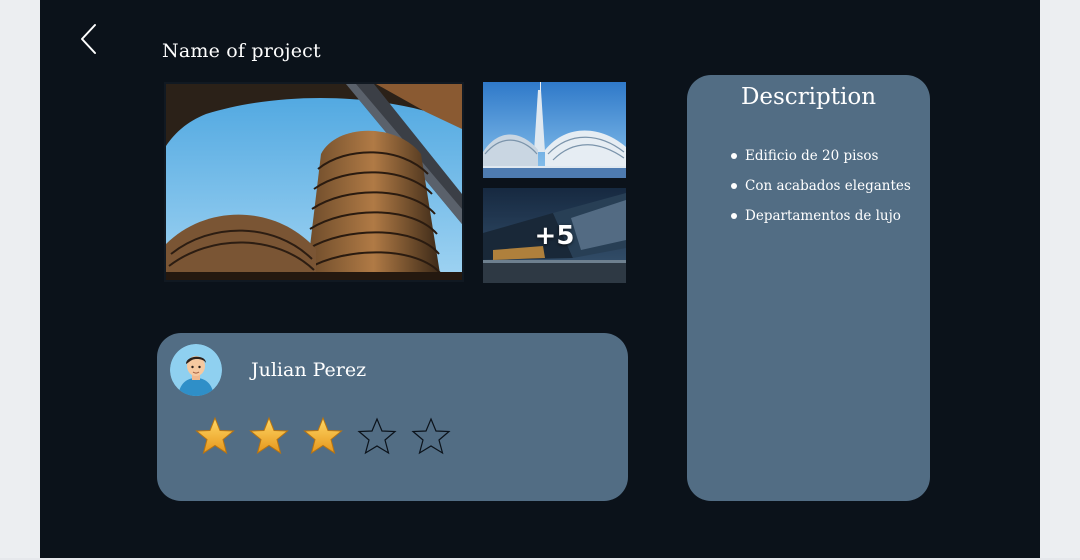 This screenshot has width=1080, height=560. I want to click on page-title: Name of project, so click(241, 51).